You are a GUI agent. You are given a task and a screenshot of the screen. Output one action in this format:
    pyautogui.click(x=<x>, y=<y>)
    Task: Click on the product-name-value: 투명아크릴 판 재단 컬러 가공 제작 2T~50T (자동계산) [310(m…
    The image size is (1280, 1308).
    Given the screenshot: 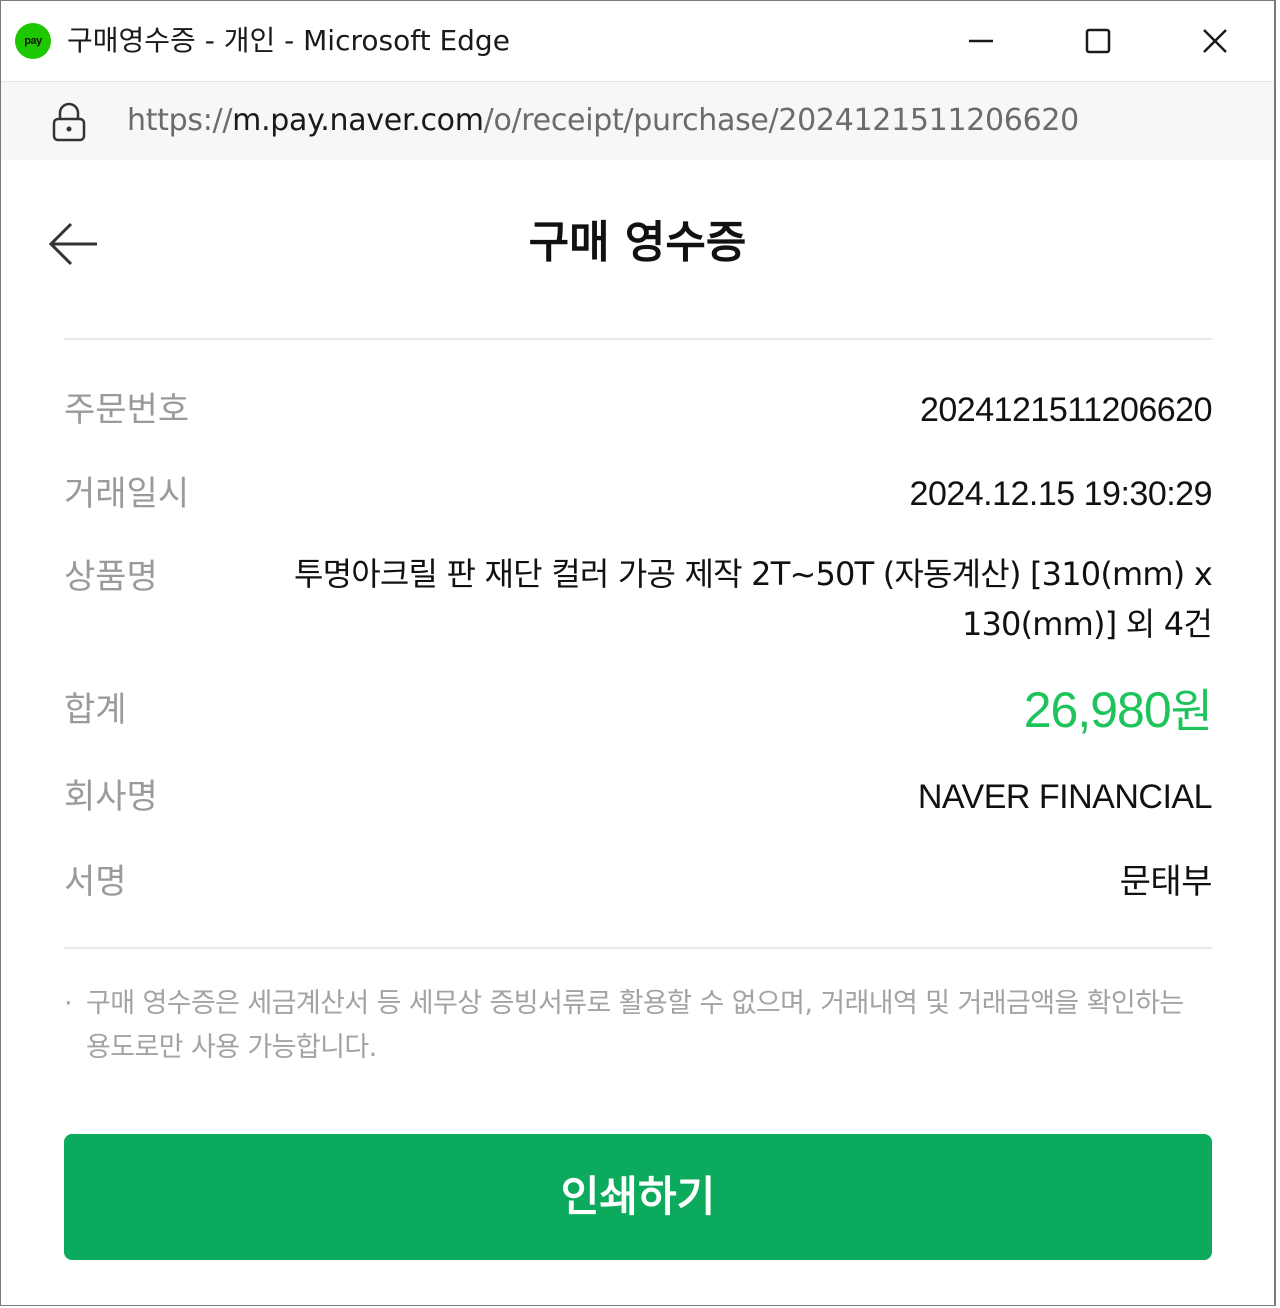 What is the action you would take?
    pyautogui.click(x=753, y=599)
    